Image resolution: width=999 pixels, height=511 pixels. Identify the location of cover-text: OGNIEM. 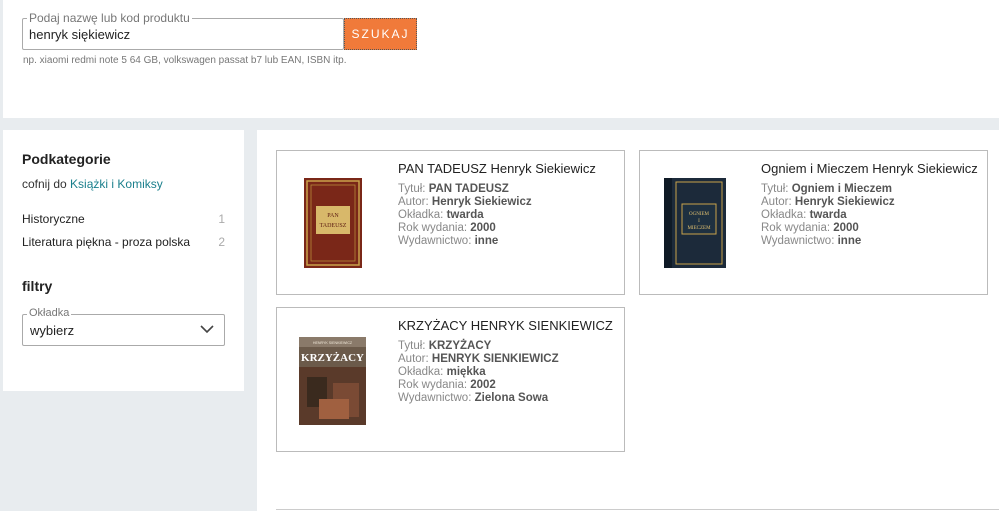
(699, 214).